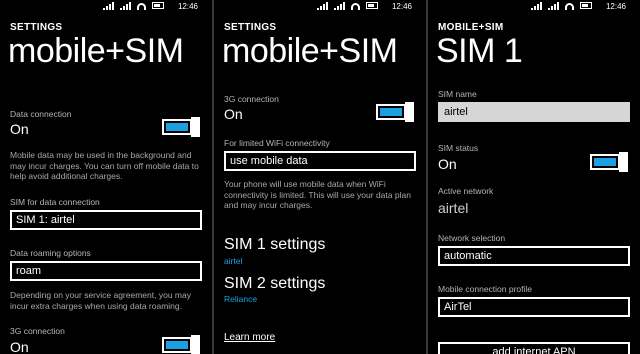  What do you see at coordinates (479, 51) in the screenshot?
I see `page-title: SIM 1` at bounding box center [479, 51].